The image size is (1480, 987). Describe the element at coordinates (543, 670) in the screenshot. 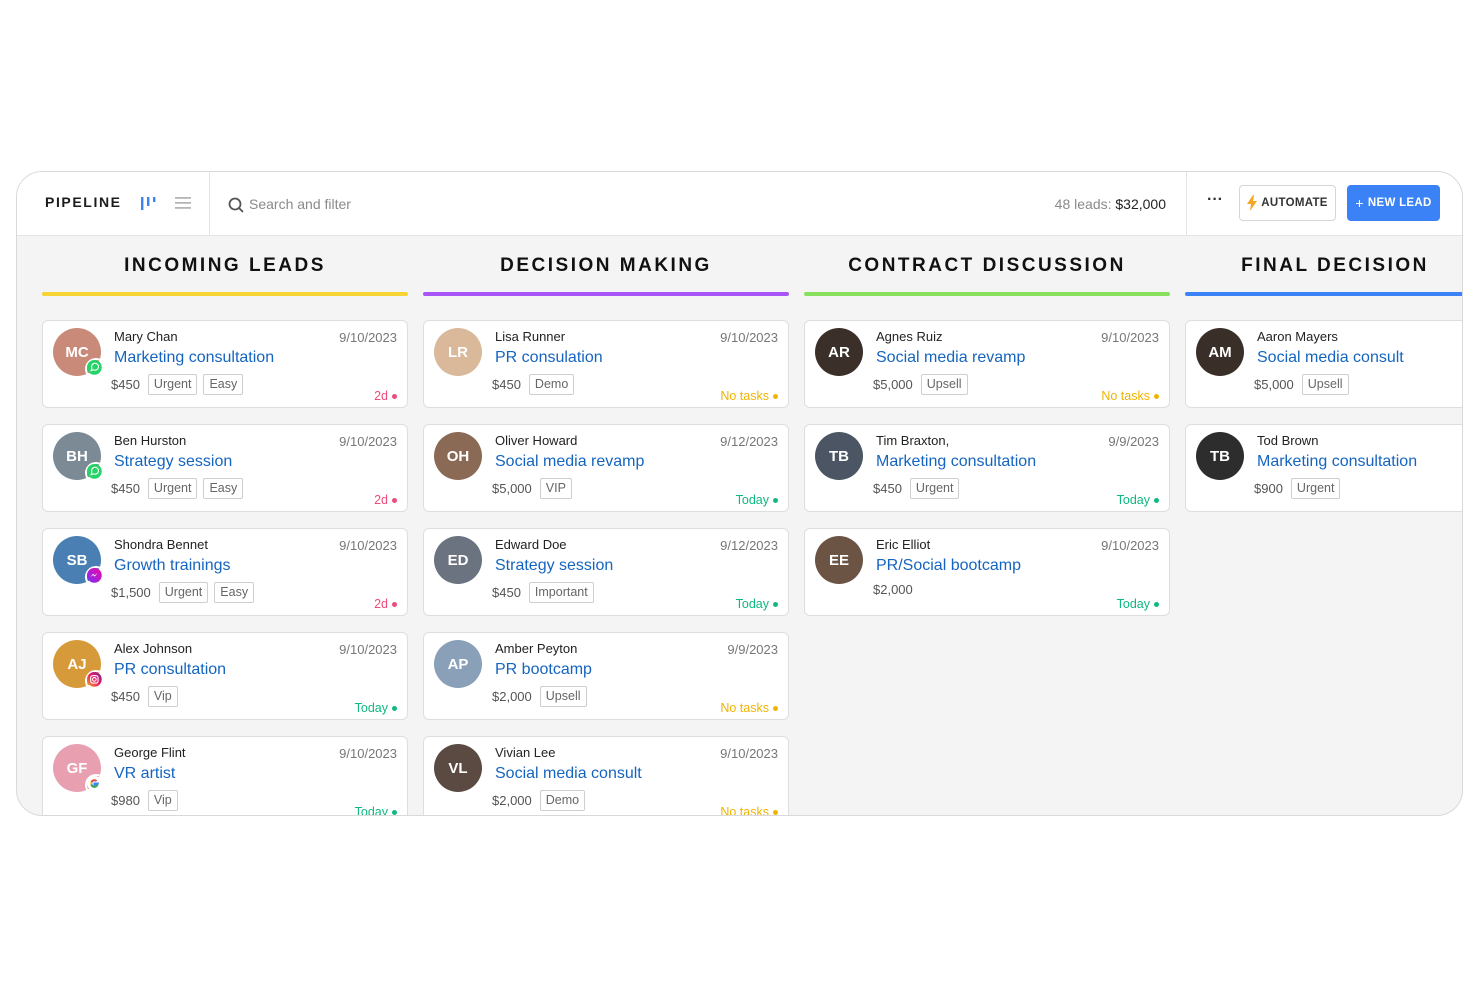

I see `lead-title-link: PR bootcamp` at that location.